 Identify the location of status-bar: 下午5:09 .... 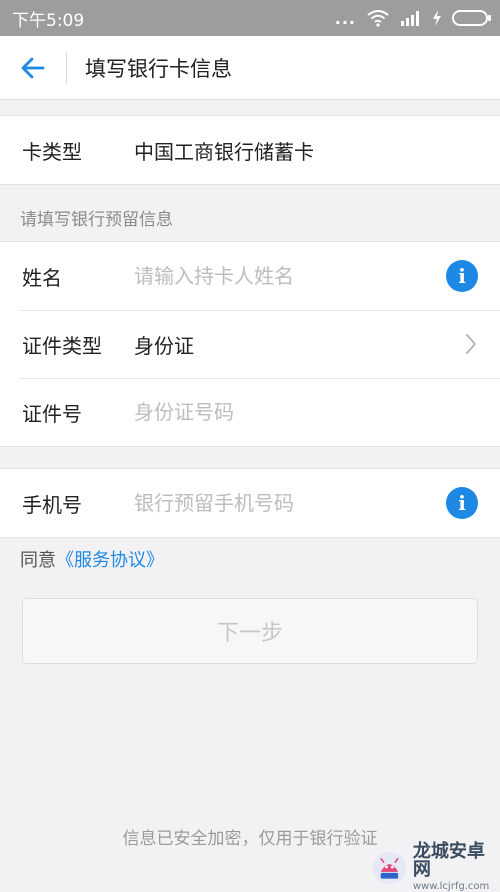
(250, 18).